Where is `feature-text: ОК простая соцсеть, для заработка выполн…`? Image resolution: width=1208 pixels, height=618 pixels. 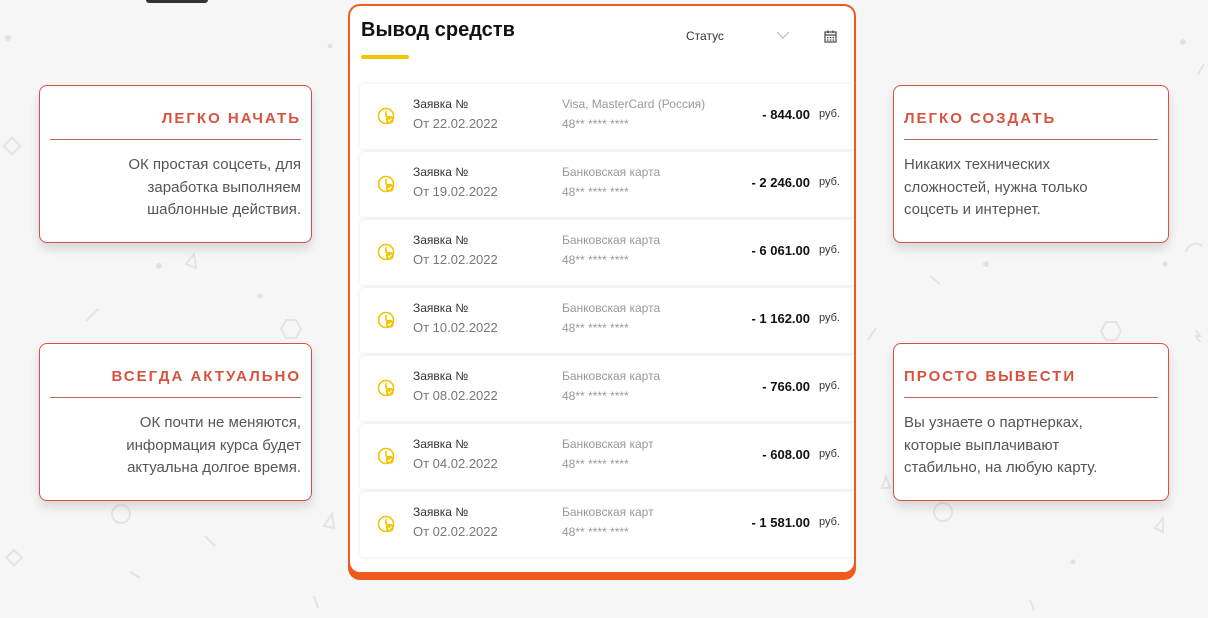
feature-text: ОК простая соцсеть, для заработка выполн… is located at coordinates (214, 187).